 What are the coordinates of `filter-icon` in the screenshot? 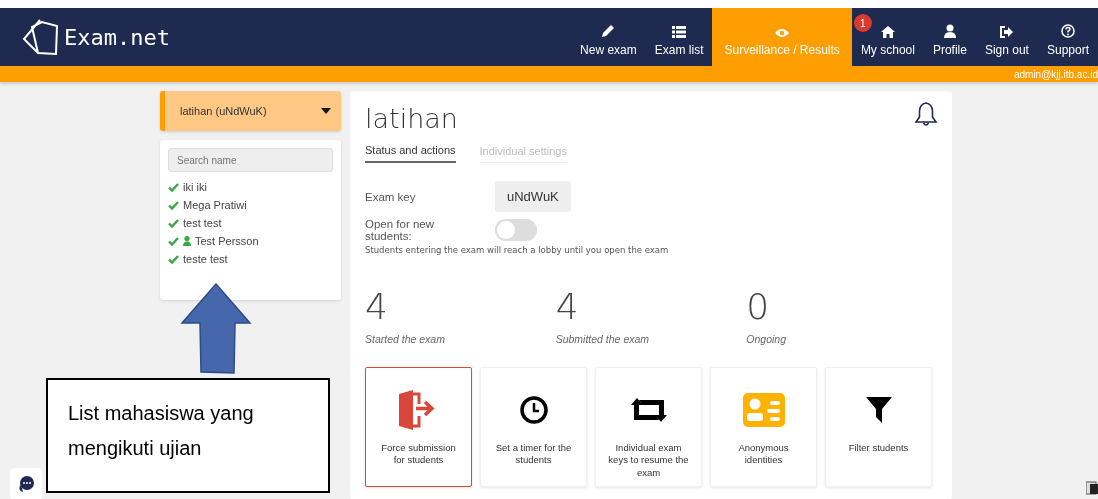 It's located at (878, 410).